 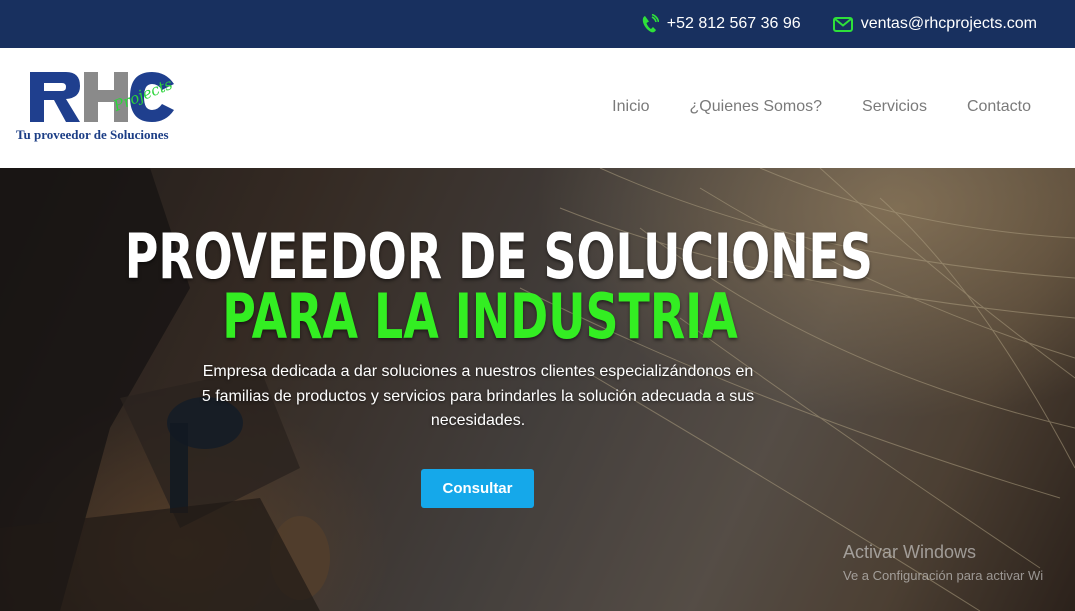 I want to click on nav-item-quienes-somos: ¿Quienes Somos?, so click(x=756, y=107).